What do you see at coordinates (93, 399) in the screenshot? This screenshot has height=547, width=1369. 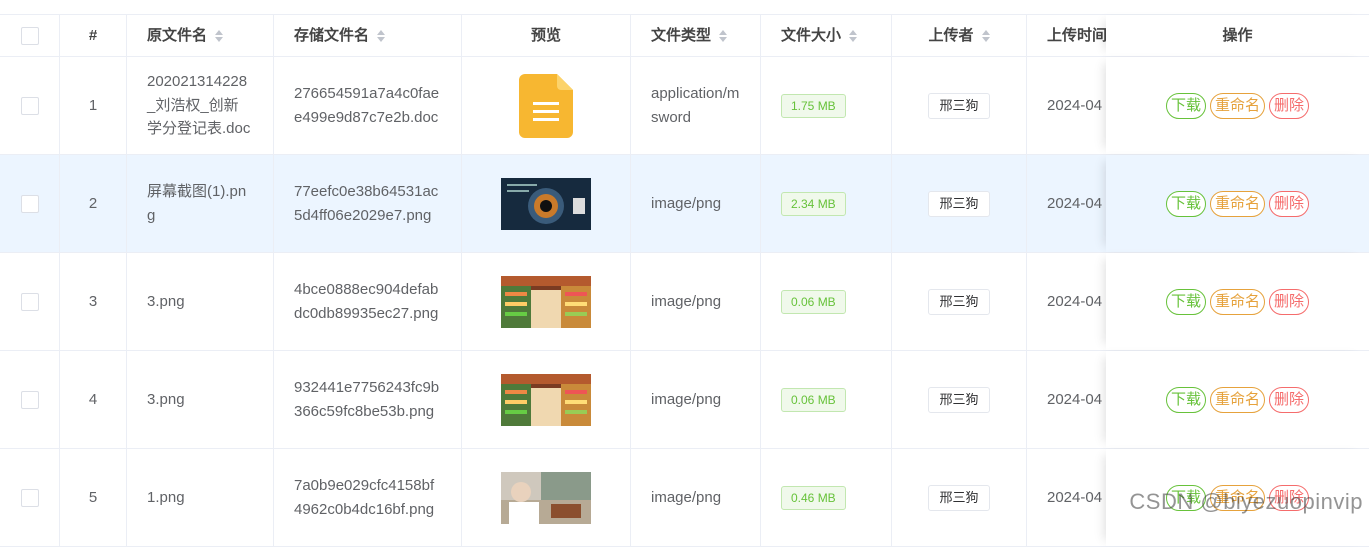 I see `row-index: 4` at bounding box center [93, 399].